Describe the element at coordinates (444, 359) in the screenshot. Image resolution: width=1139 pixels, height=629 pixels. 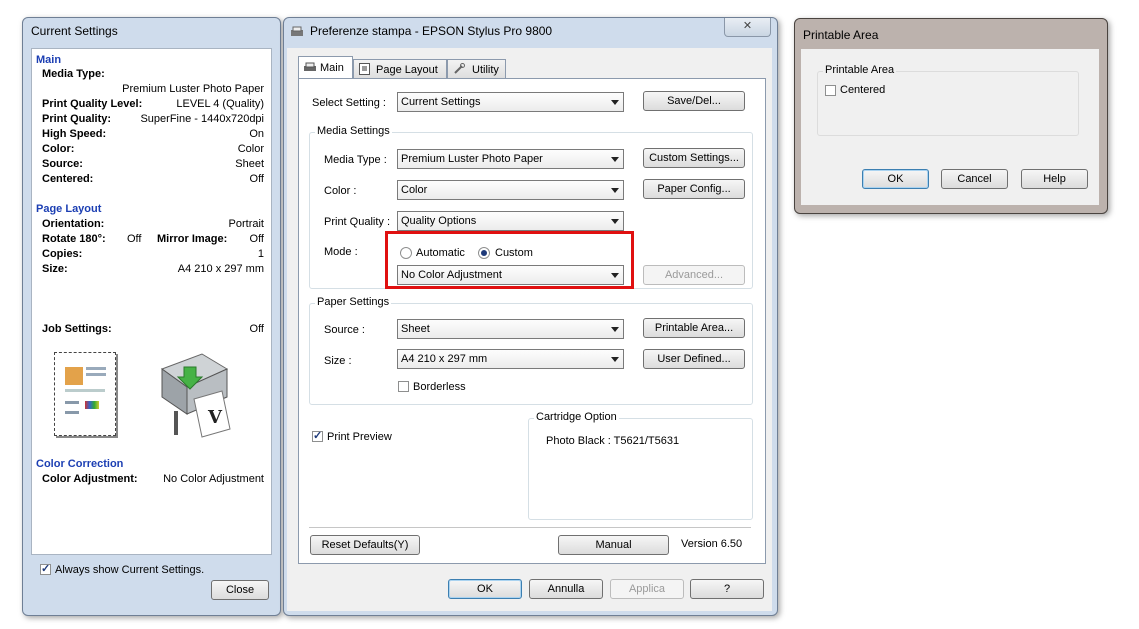
I see `size-value: A4 210 x 297 mm` at that location.